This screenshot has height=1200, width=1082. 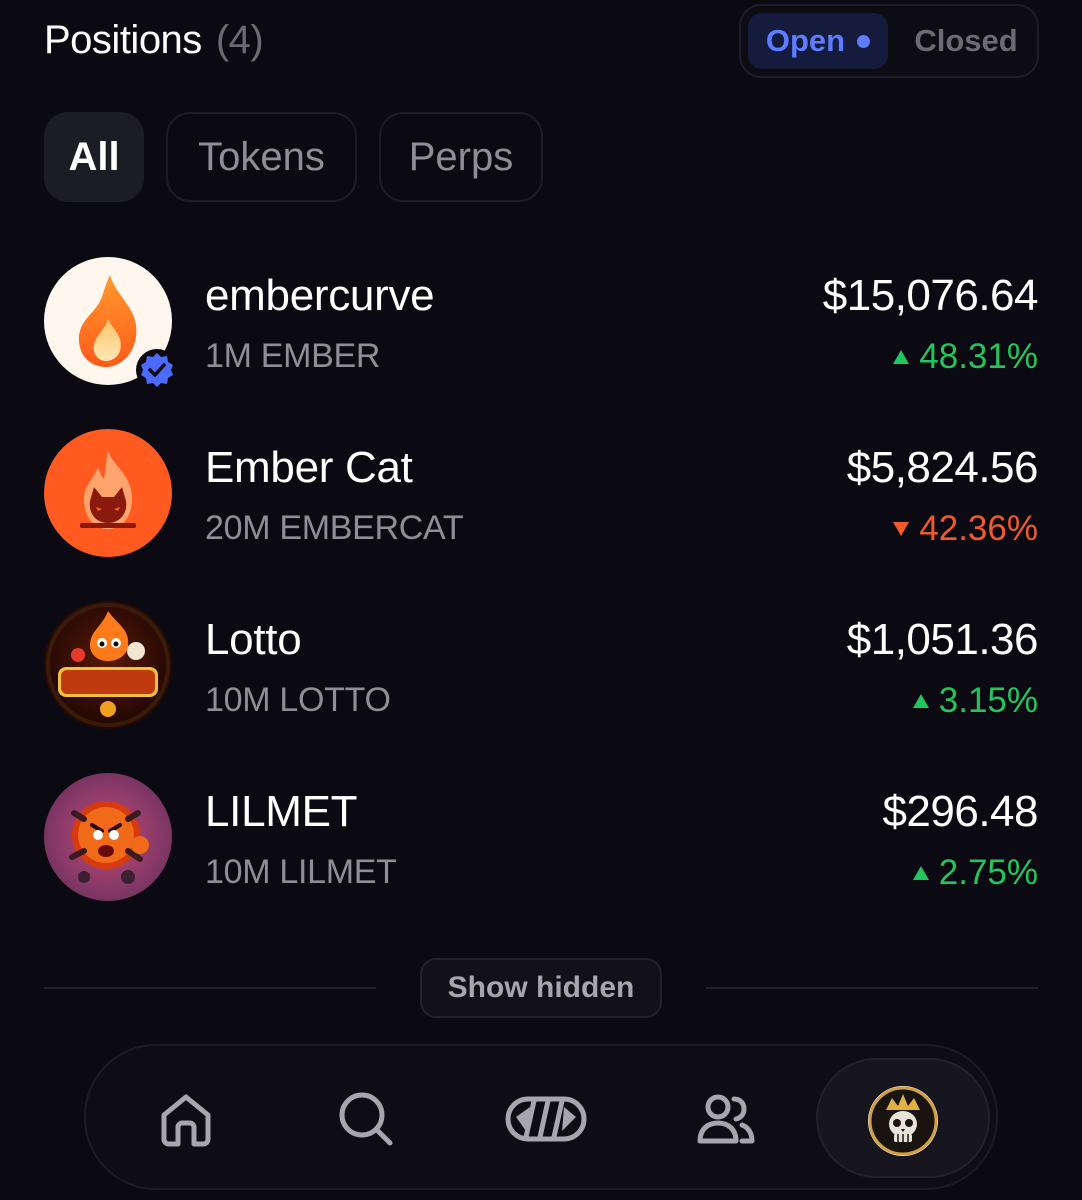 I want to click on nav-social, so click(x=726, y=1119).